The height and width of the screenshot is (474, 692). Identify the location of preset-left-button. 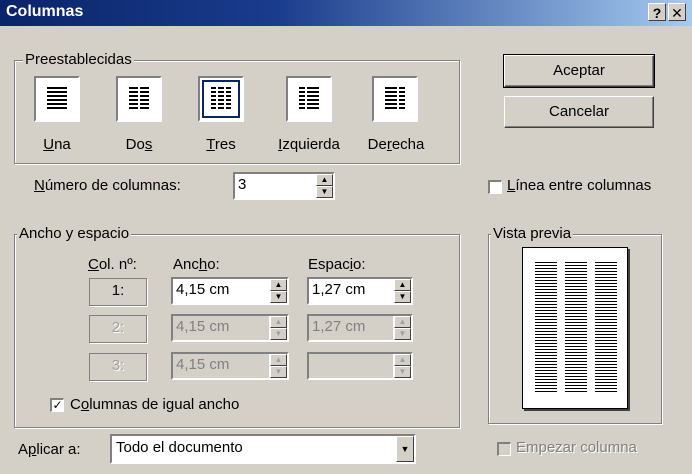
(309, 99).